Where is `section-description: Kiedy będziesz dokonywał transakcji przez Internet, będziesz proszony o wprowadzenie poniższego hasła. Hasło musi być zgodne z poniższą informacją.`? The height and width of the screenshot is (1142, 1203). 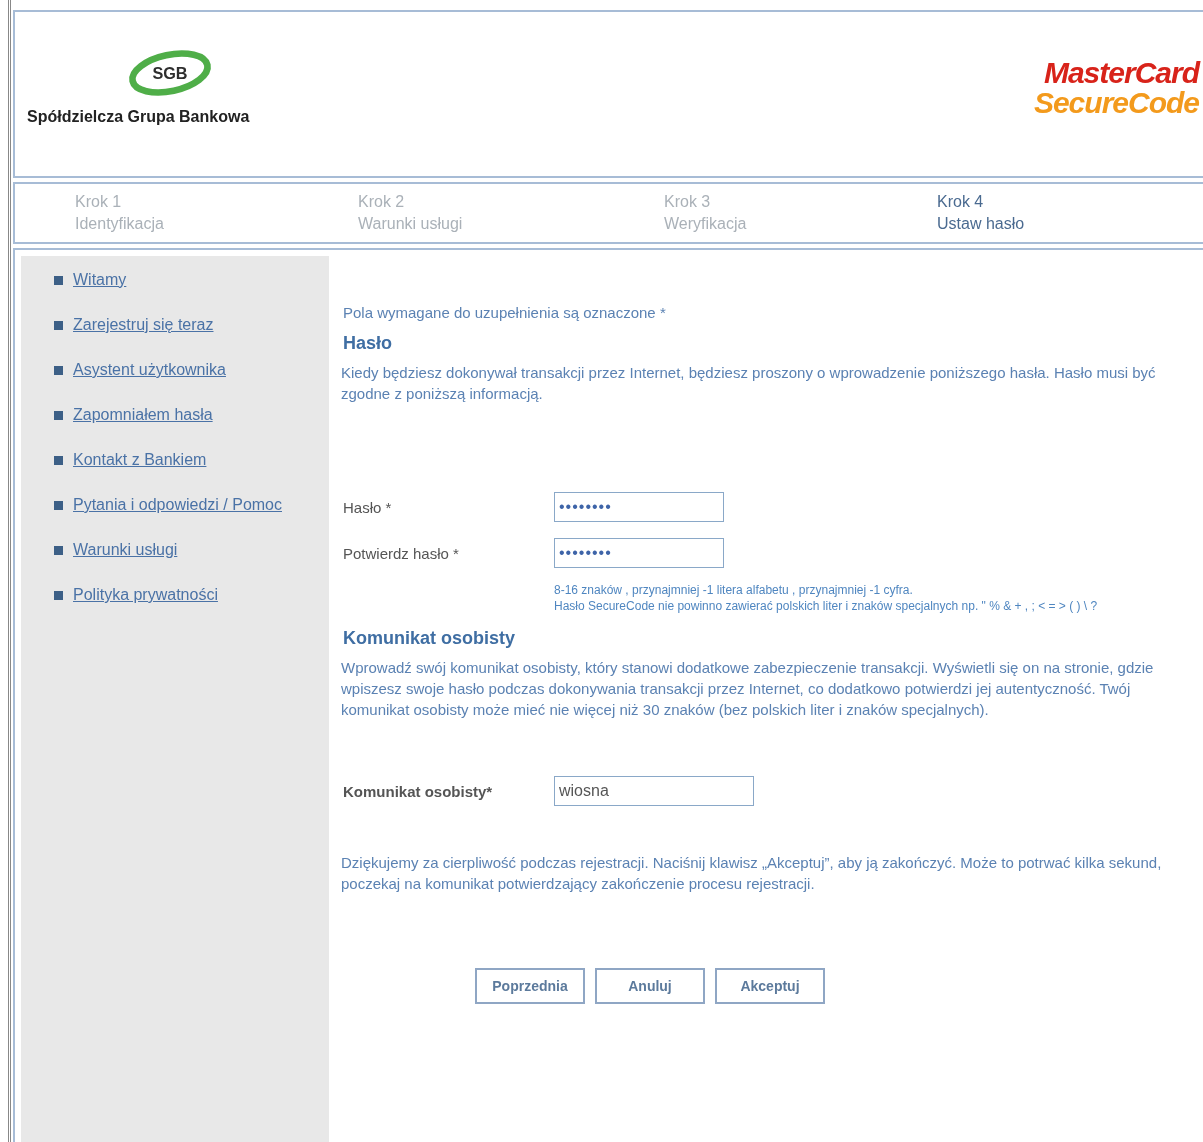
section-description: Kiedy będziesz dokonywał transakcji przez Internet, będziesz proszony o wprowadzenie poniższego hasła. Hasło musi być zgodne z poniższą informacją. is located at coordinates (749, 383).